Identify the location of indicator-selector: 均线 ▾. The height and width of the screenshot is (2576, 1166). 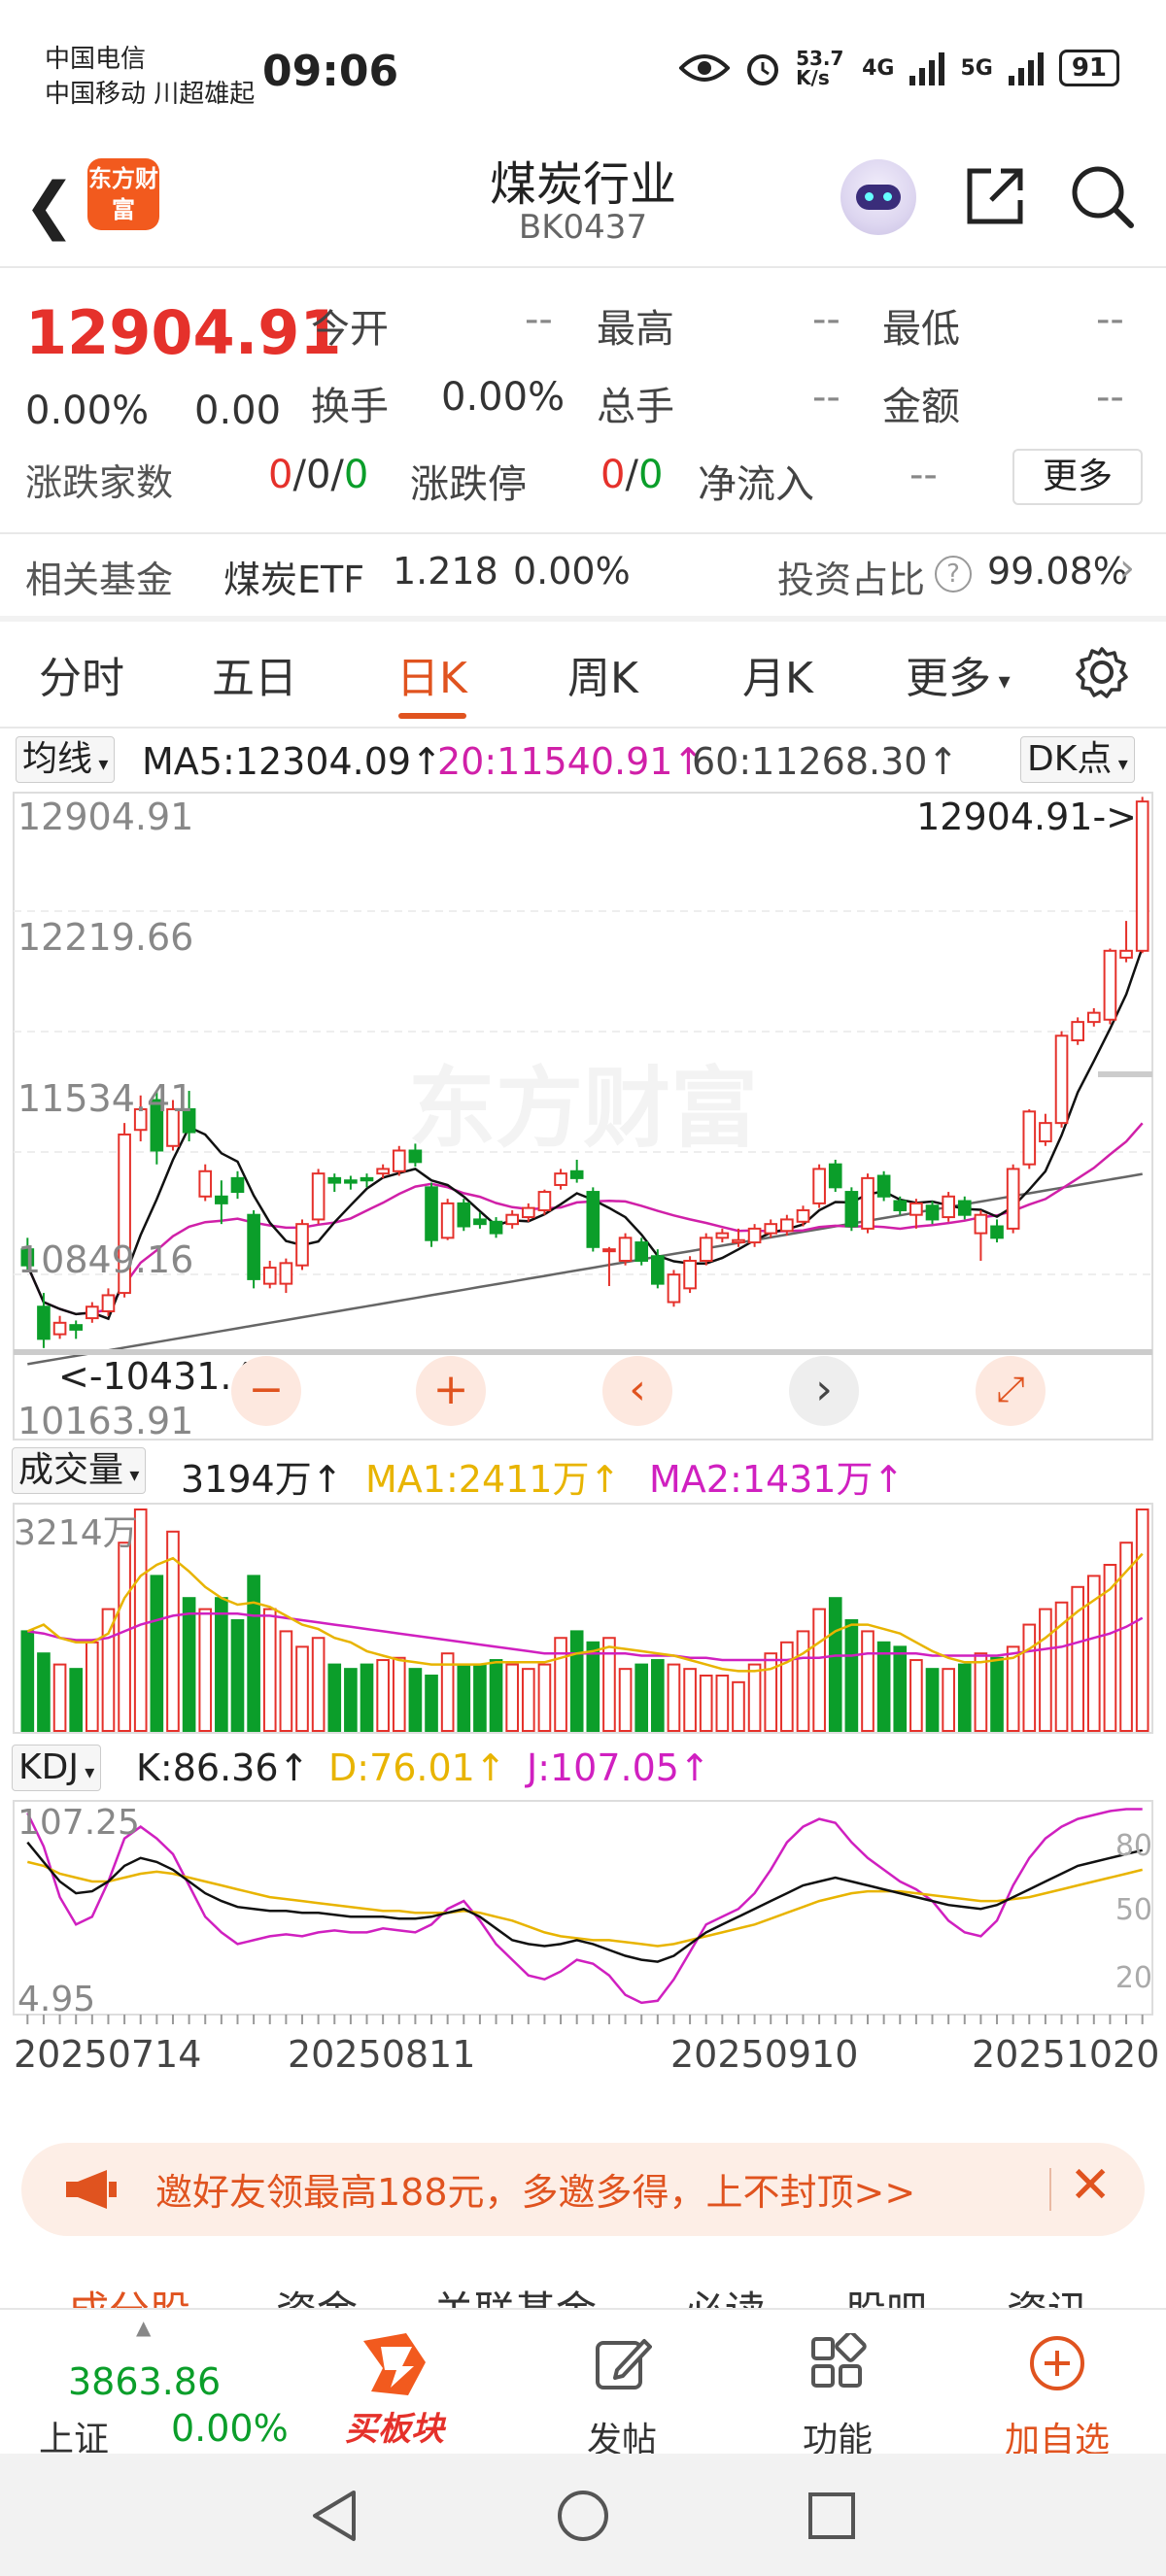
(66, 759).